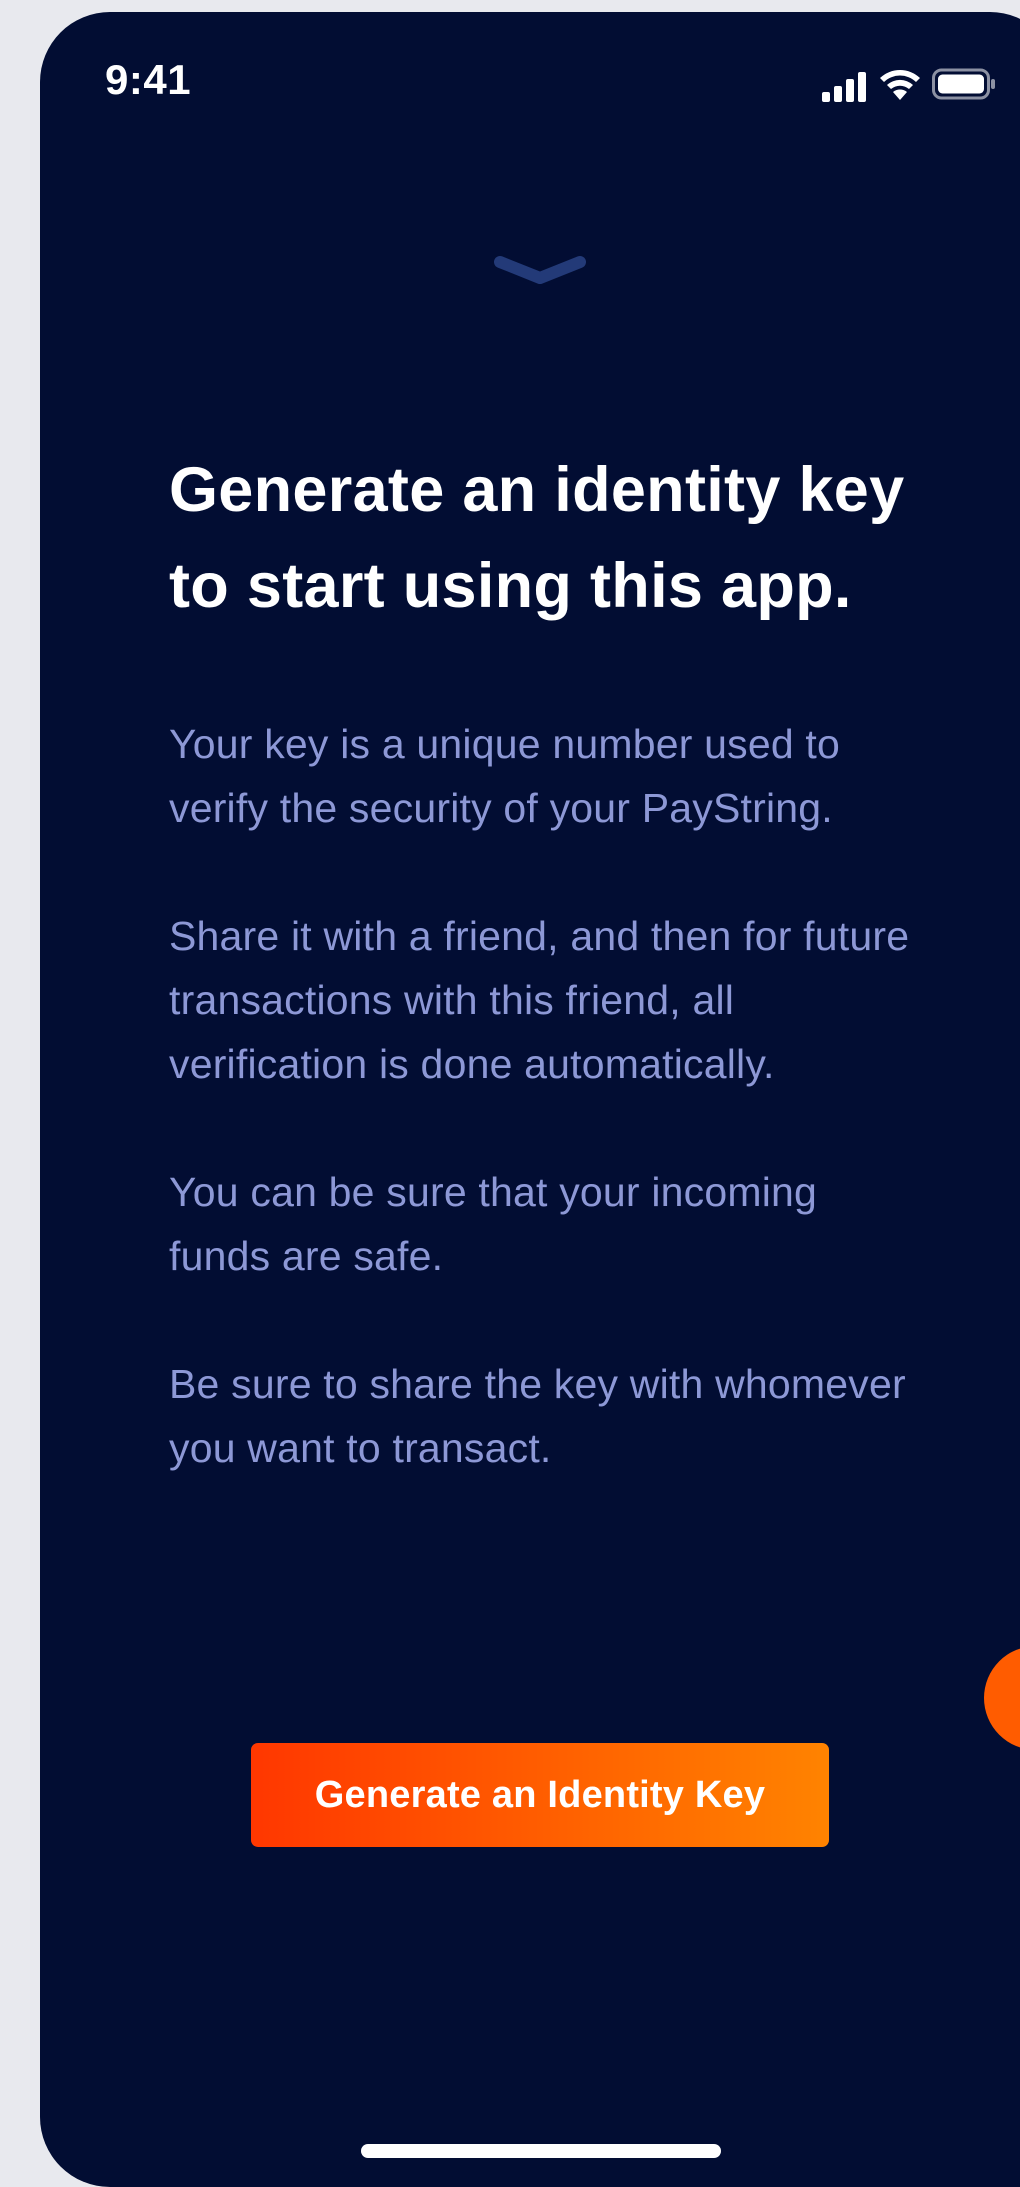 Image resolution: width=1020 pixels, height=2187 pixels. What do you see at coordinates (900, 85) in the screenshot?
I see `wifi-icon` at bounding box center [900, 85].